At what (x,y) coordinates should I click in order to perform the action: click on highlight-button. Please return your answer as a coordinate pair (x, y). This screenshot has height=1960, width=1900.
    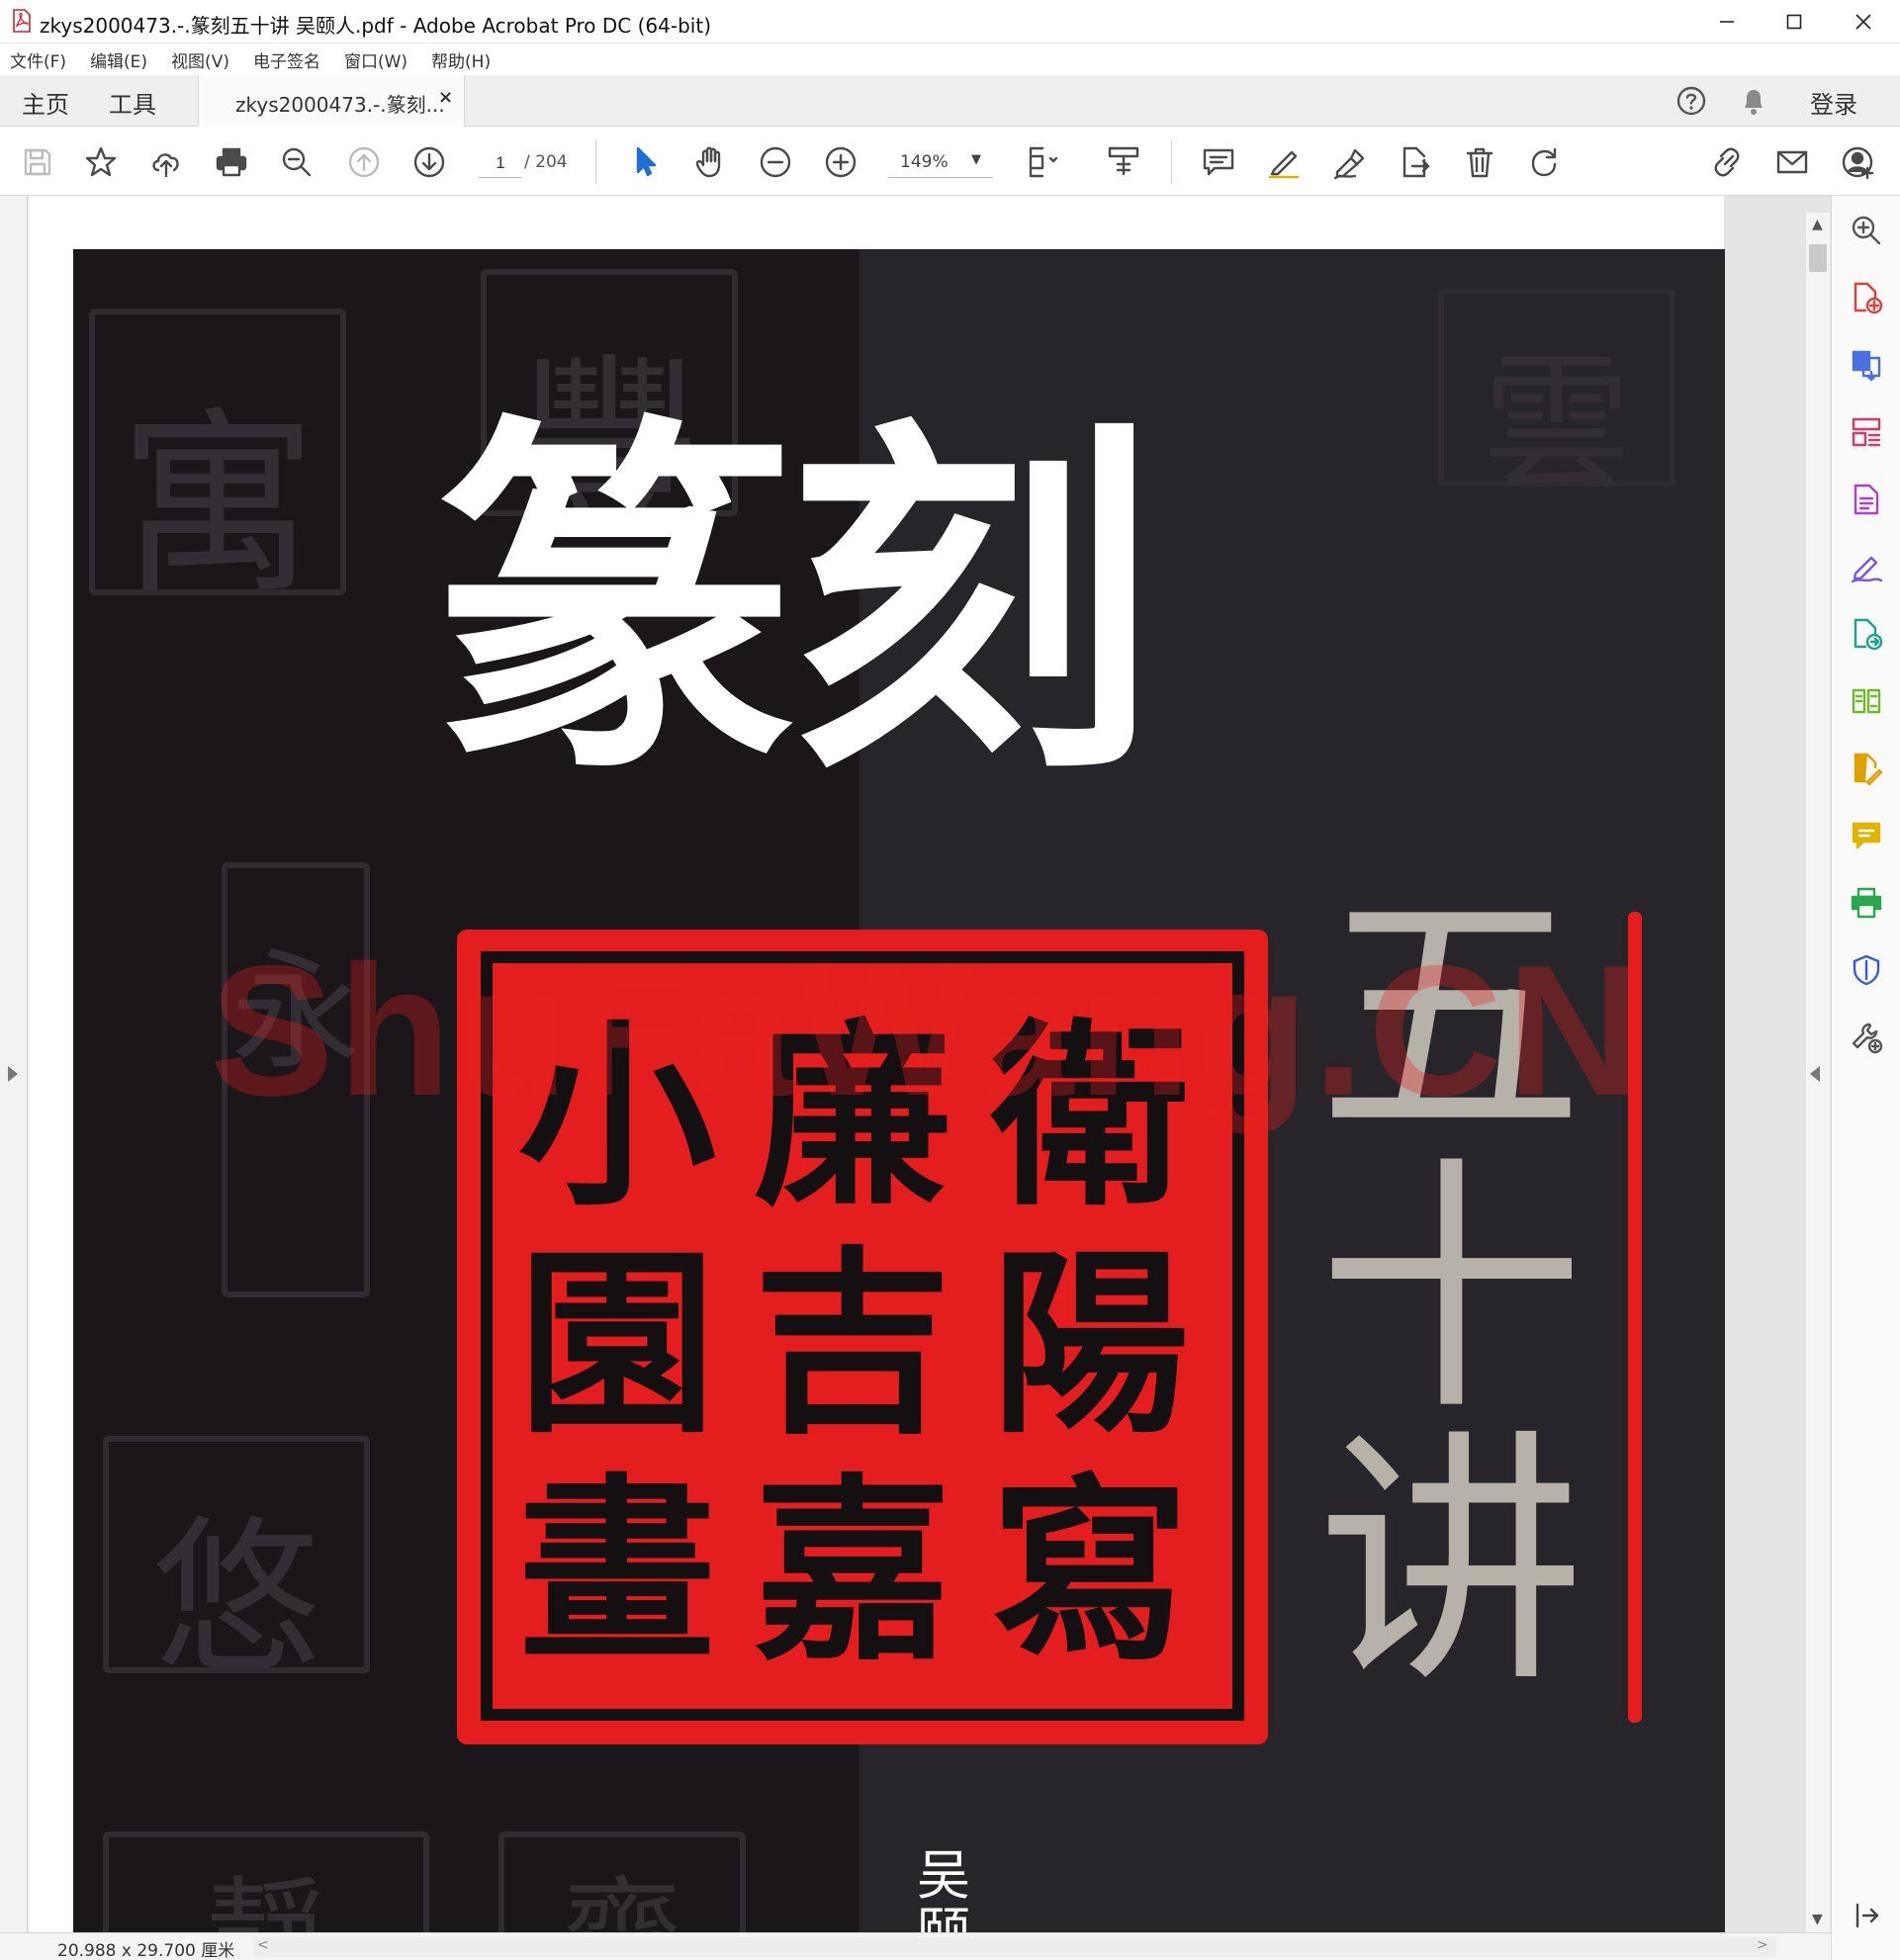
    Looking at the image, I should click on (1284, 162).